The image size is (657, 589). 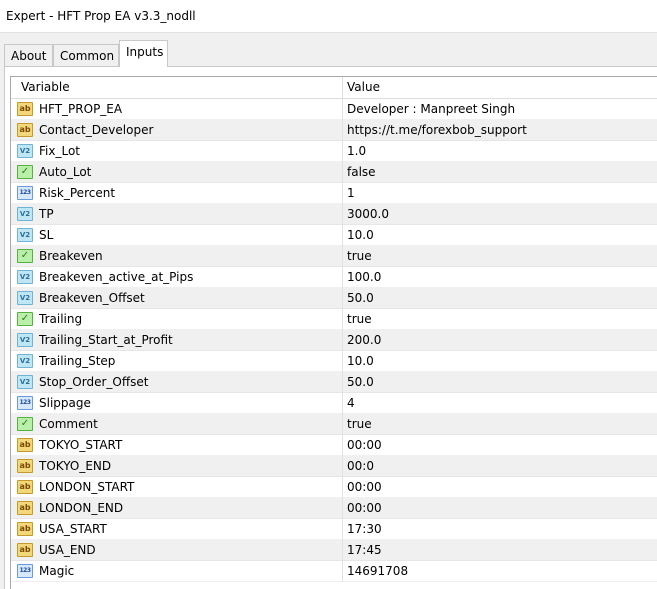 I want to click on table-row: ✓ Comment true, so click(x=334, y=424).